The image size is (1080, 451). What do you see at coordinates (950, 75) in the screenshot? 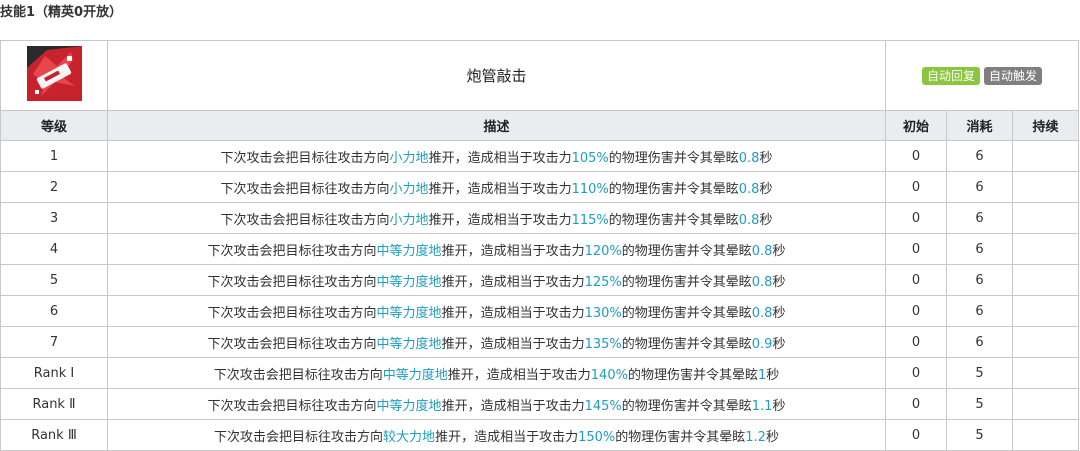
I see `sp-recovery-tag: 自动回复` at bounding box center [950, 75].